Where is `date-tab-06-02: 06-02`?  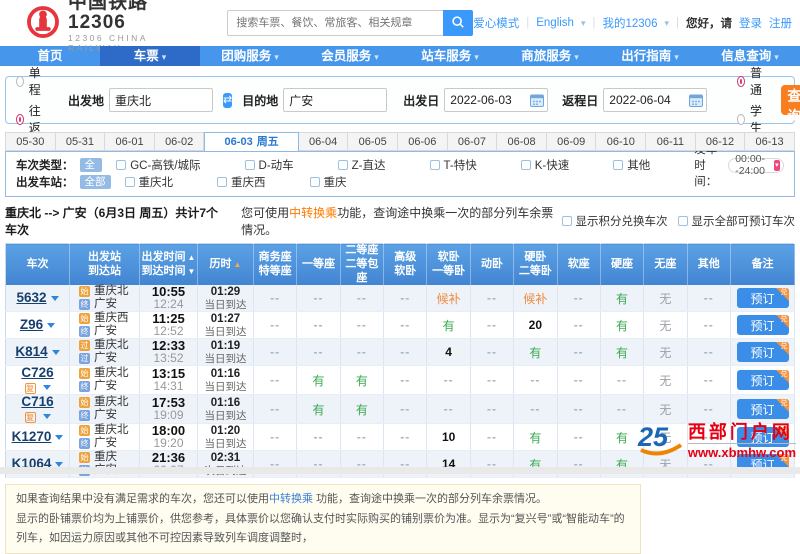
date-tab-06-02: 06-02 is located at coordinates (179, 141).